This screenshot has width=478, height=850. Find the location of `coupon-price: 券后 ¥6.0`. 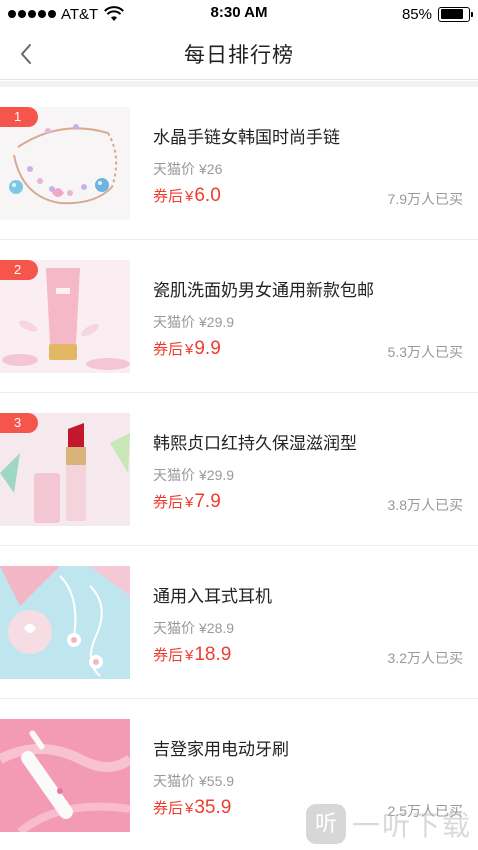

coupon-price: 券后 ¥6.0 is located at coordinates (187, 196).